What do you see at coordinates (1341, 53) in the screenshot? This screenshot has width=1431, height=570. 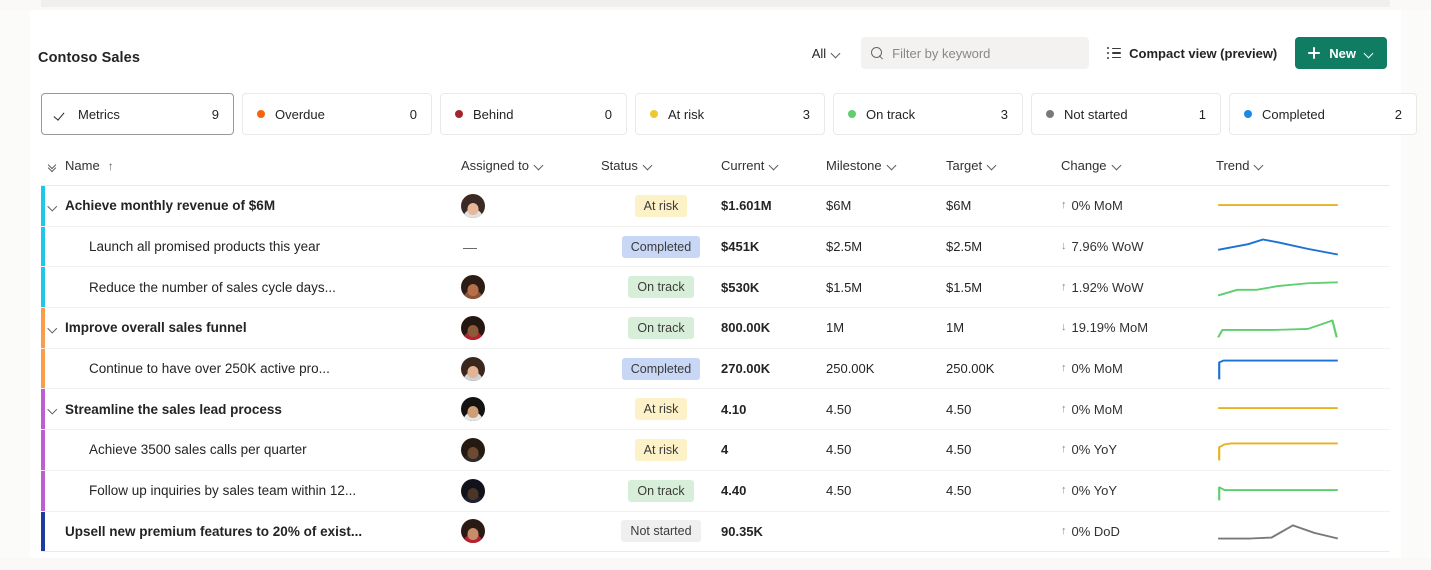 I see `new-button: New` at bounding box center [1341, 53].